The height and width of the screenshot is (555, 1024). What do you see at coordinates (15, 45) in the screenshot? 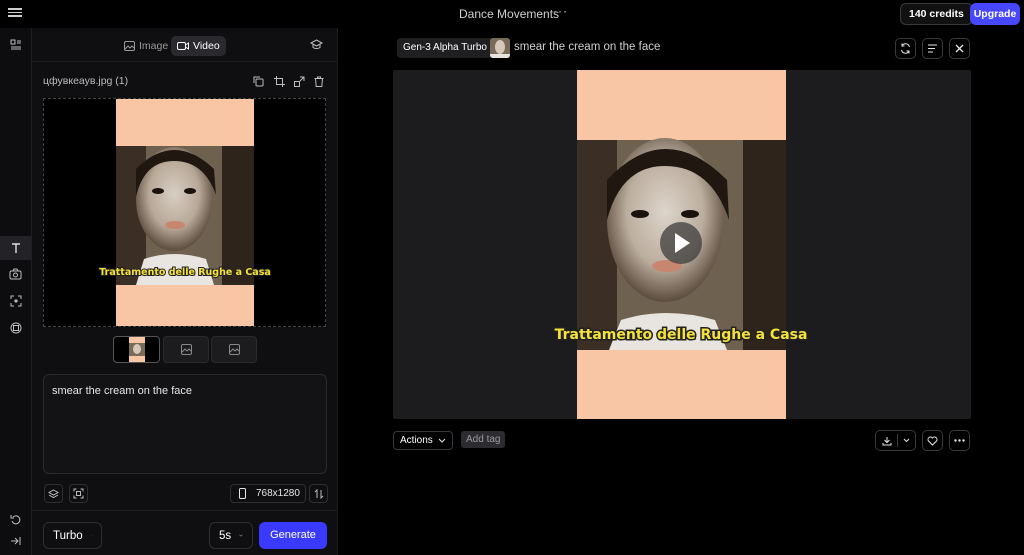
I see `assets-icon` at bounding box center [15, 45].